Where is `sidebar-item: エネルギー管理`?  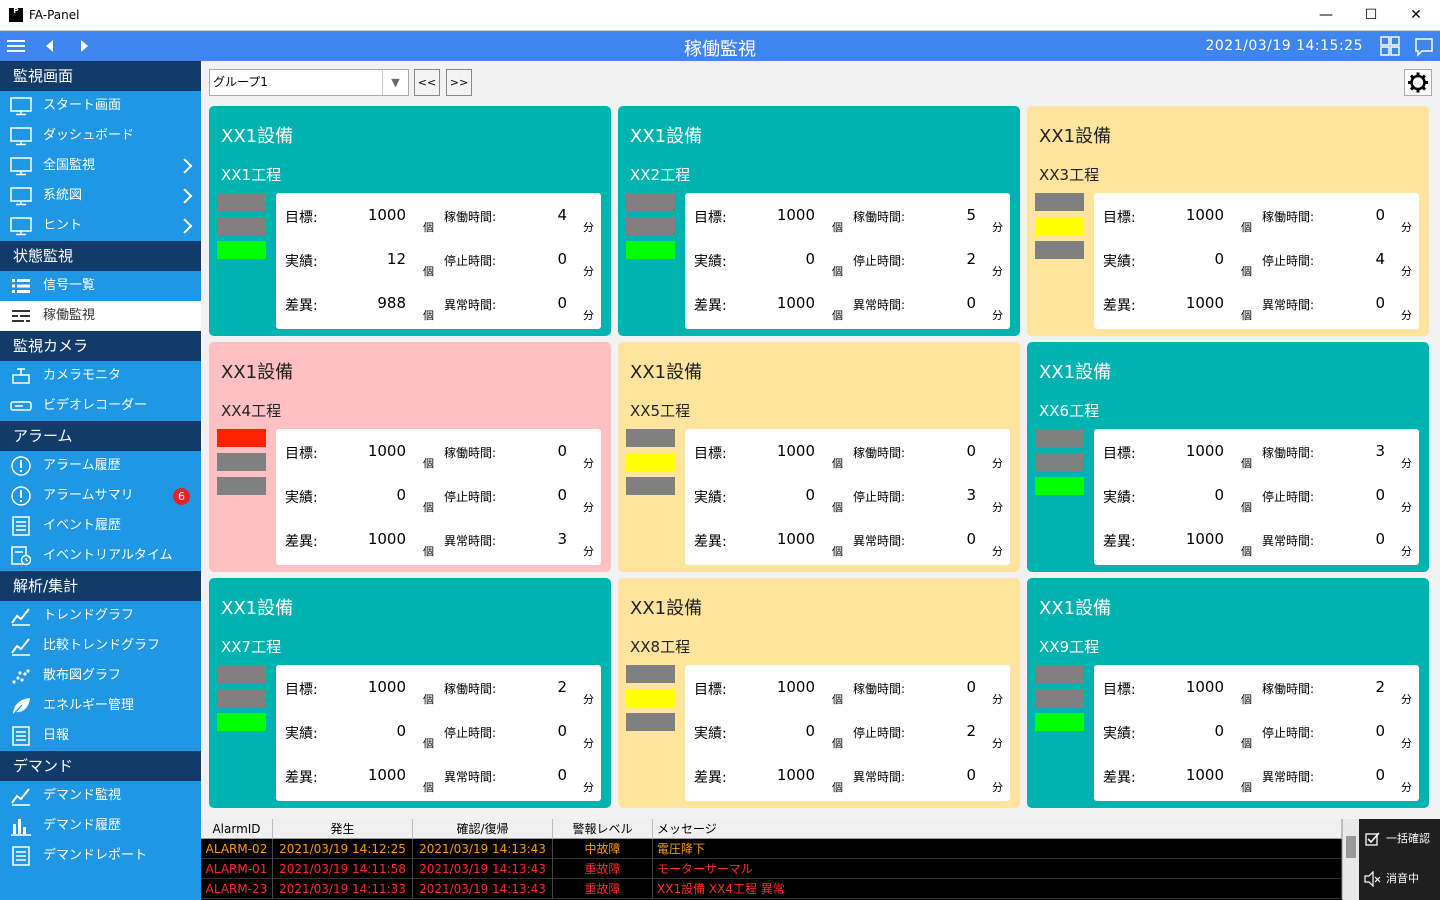 sidebar-item: エネルギー管理 is located at coordinates (100, 706).